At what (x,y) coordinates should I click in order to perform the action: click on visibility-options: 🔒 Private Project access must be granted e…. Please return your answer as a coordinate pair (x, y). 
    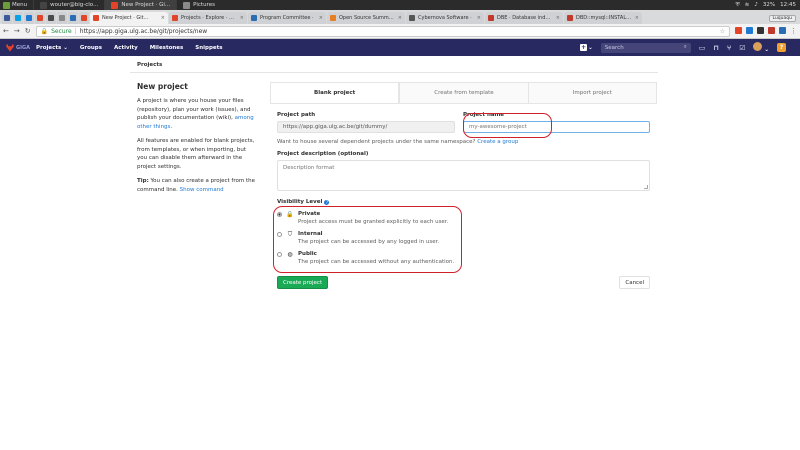
    Looking at the image, I should click on (463, 238).